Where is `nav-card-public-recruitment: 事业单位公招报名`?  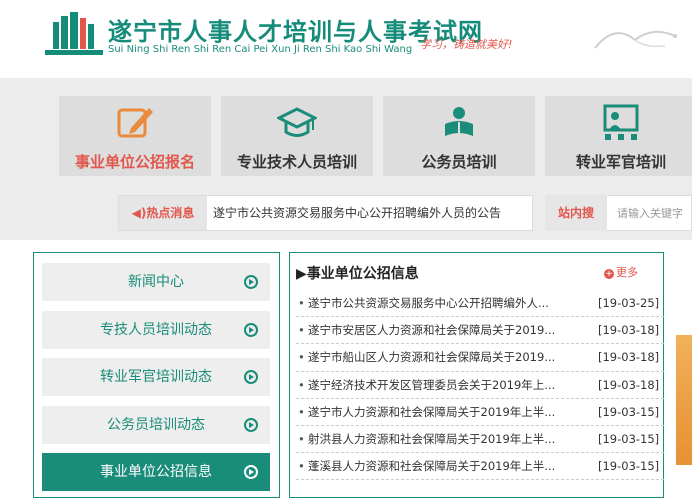
nav-card-public-recruitment: 事业单位公招报名 is located at coordinates (135, 136).